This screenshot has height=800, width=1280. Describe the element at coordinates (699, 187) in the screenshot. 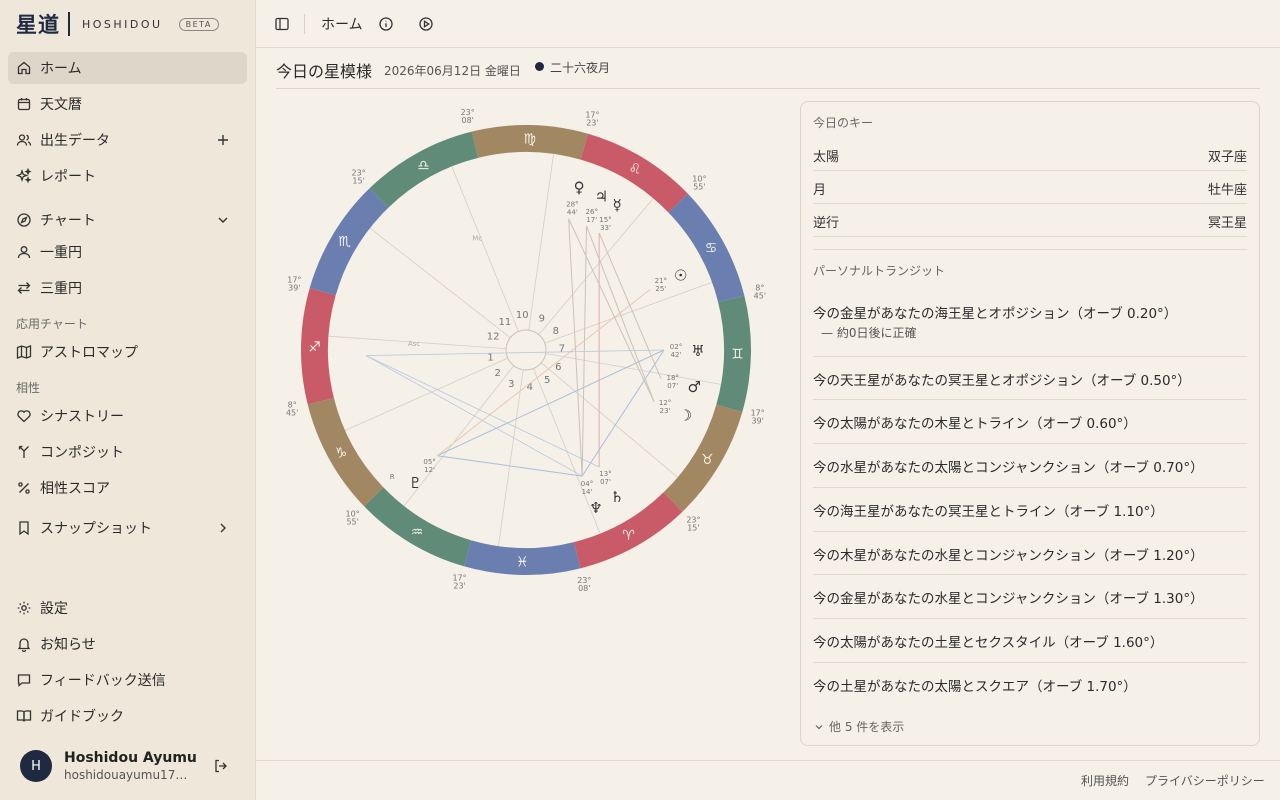

I see `sign-minute-label: 55'` at that location.